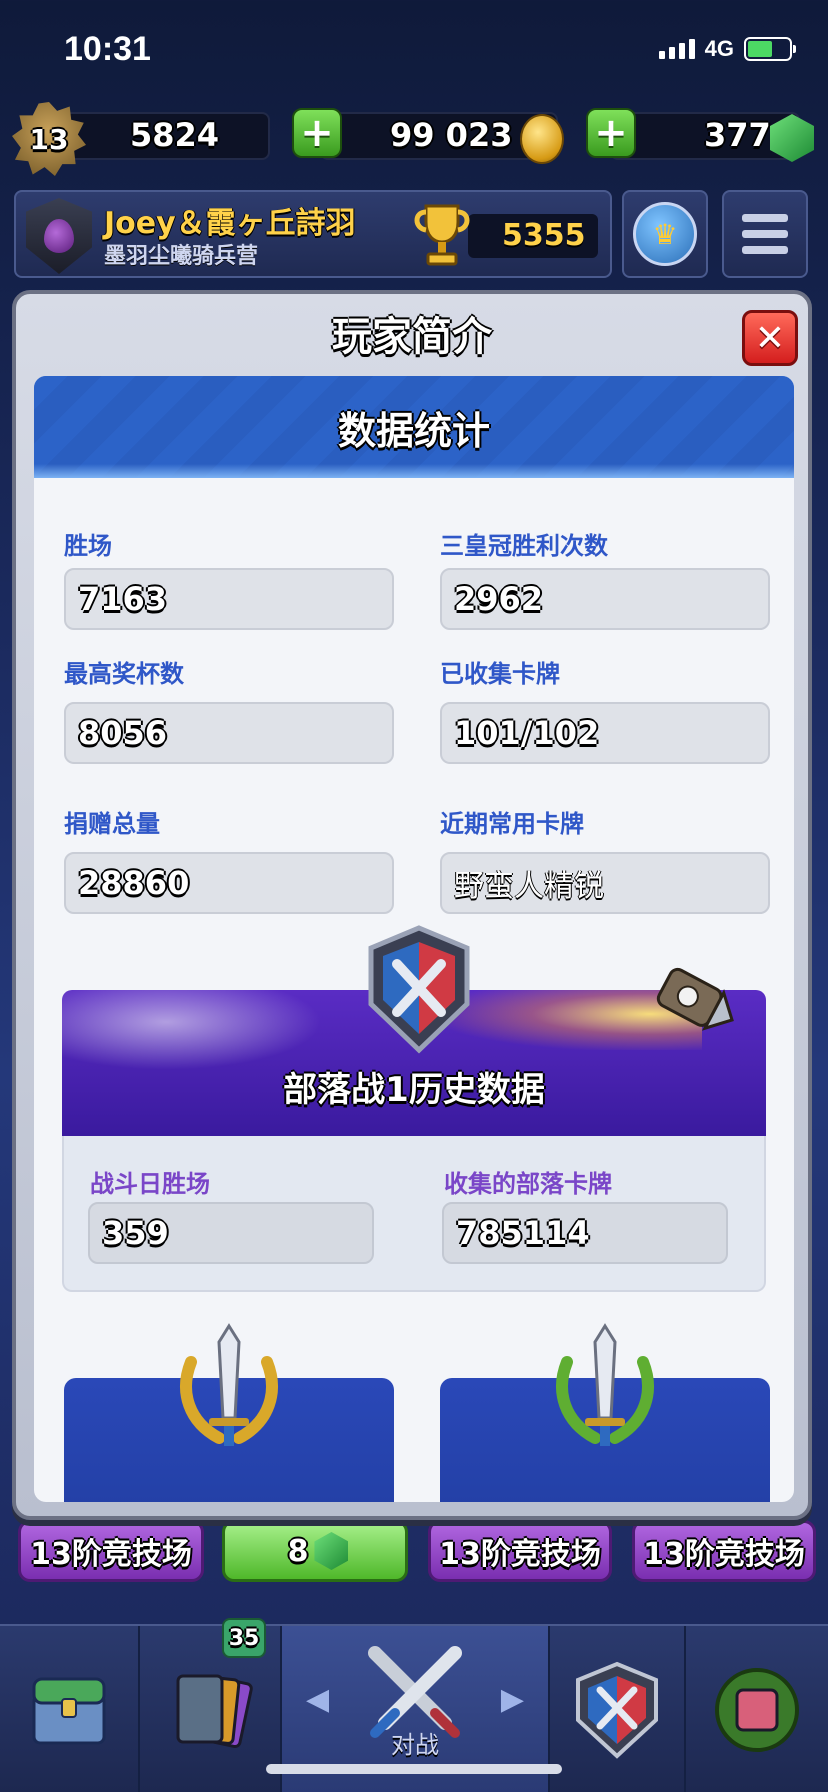  What do you see at coordinates (229, 733) in the screenshot?
I see `best-trophies-field: 8056` at bounding box center [229, 733].